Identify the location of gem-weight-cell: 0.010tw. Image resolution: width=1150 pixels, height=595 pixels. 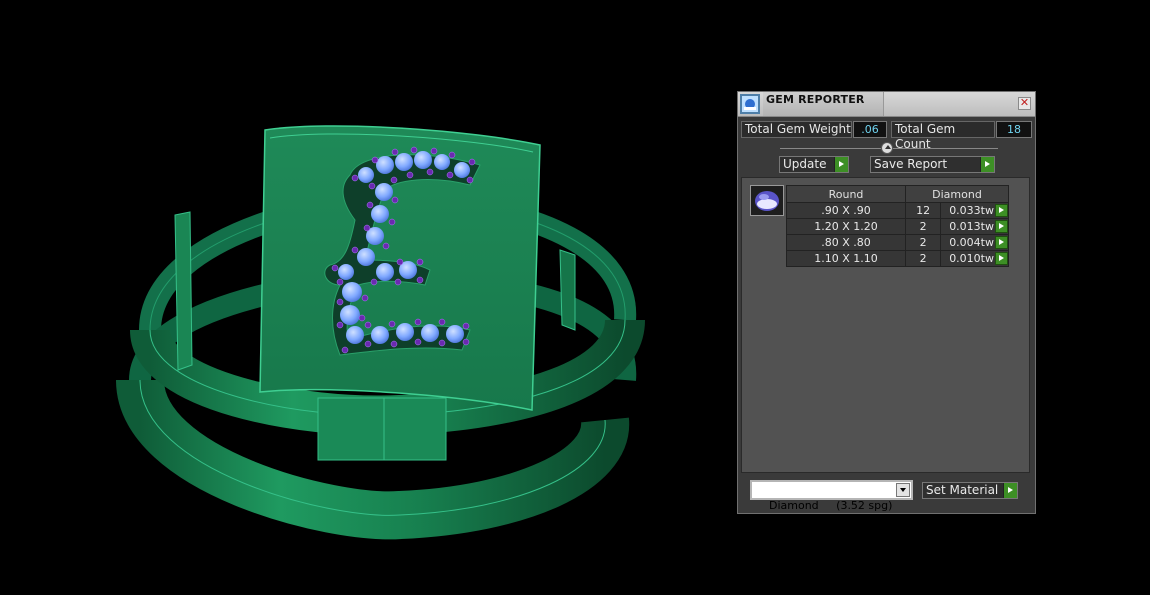
(974, 258).